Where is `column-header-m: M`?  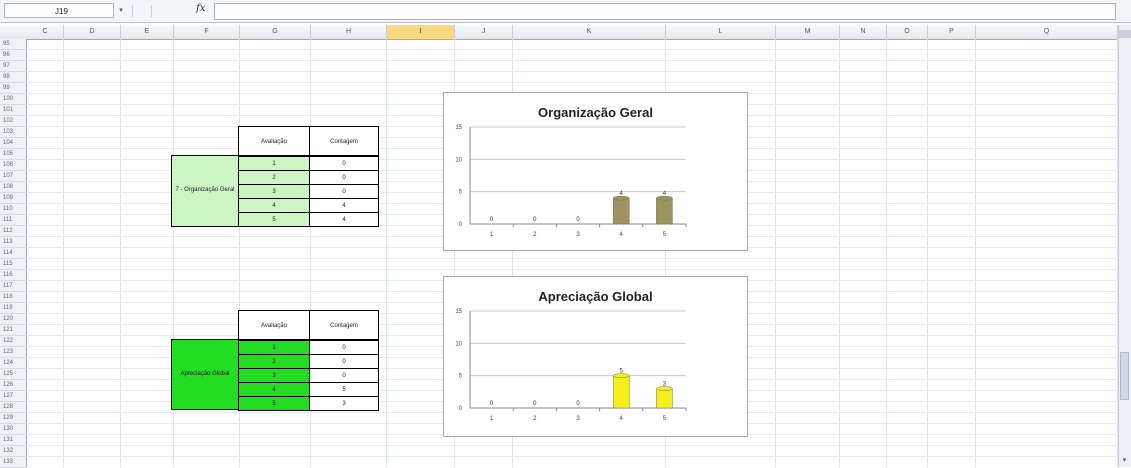 column-header-m: M is located at coordinates (808, 32).